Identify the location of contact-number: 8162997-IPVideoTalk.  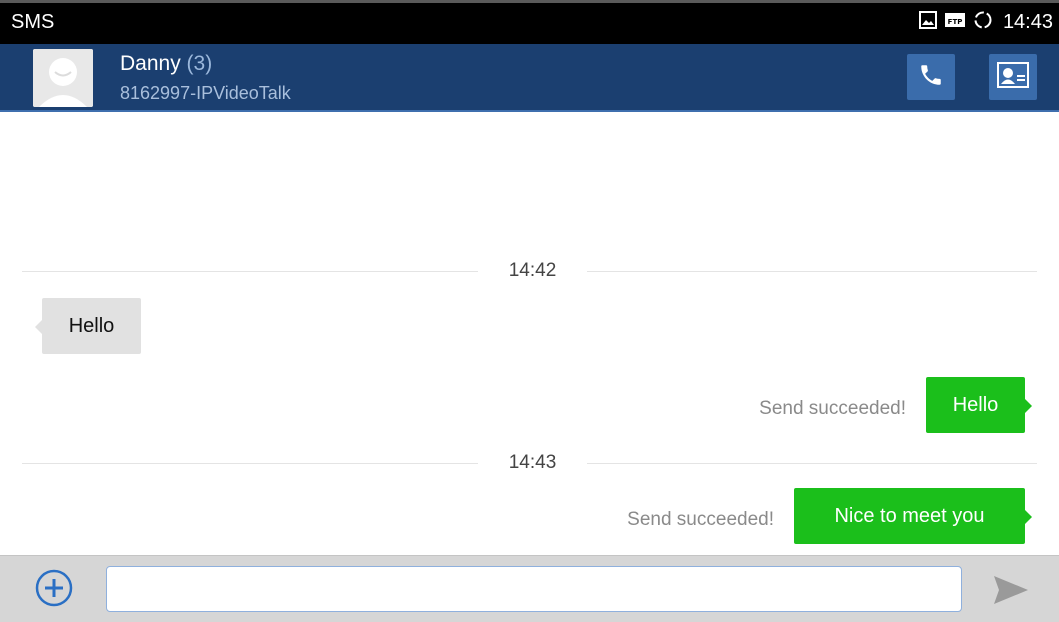
(205, 93).